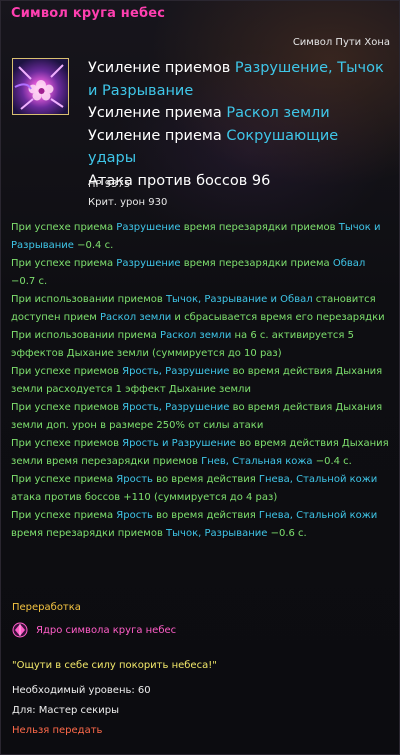 The image size is (400, 755). I want to click on stat-skill-boost-3: Усиление приема Сокрушающие удары, so click(238, 147).